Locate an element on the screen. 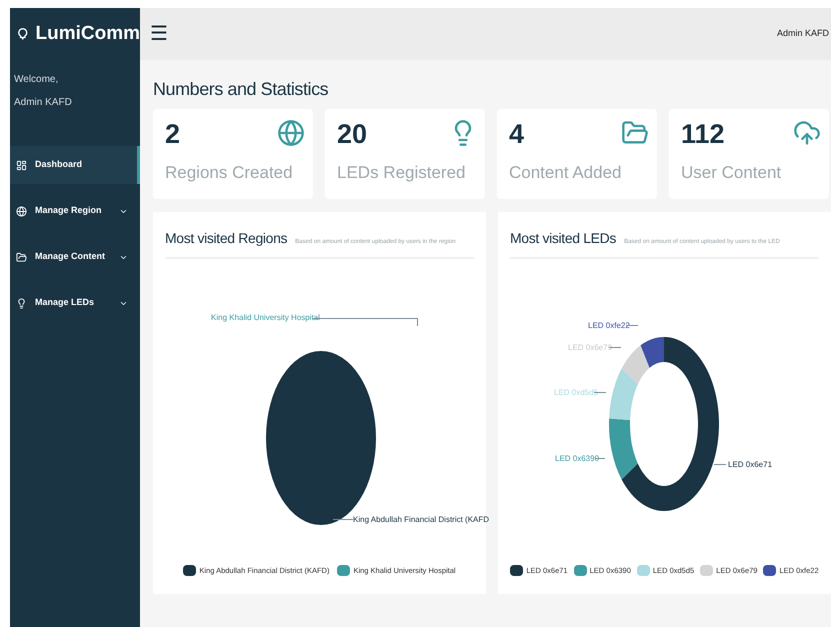 This screenshot has width=831, height=627. page-heading: Numbers and Statistics is located at coordinates (241, 89).